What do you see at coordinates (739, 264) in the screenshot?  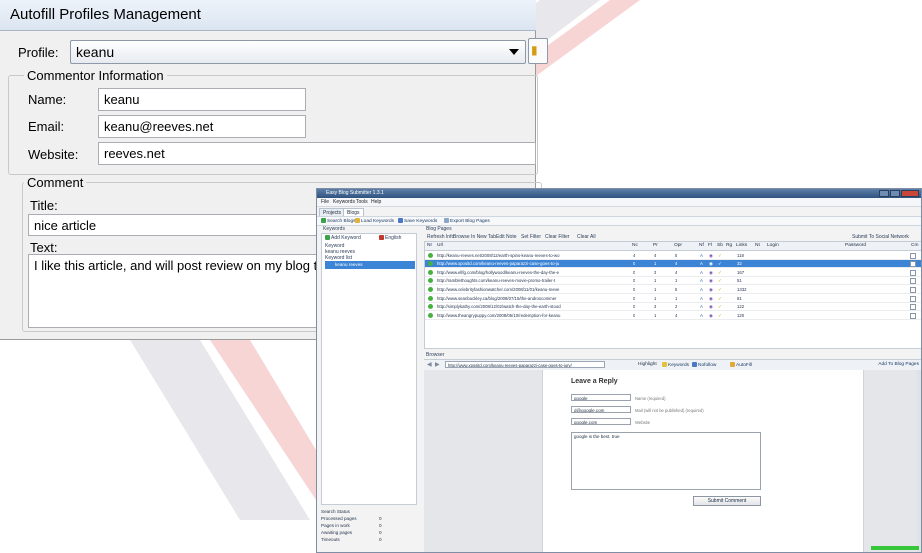 I see `cell-links: 32` at bounding box center [739, 264].